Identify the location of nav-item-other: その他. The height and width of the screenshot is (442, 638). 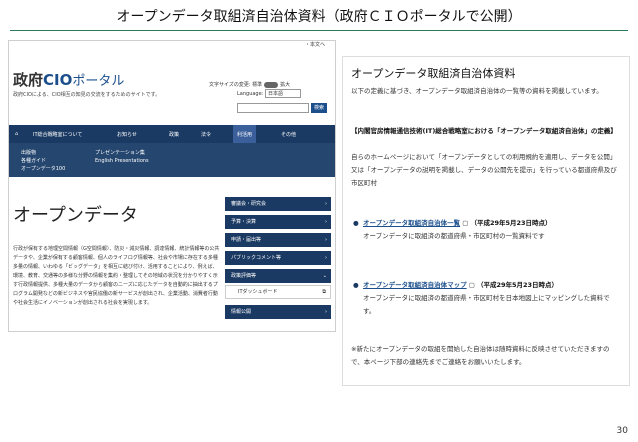
(288, 134).